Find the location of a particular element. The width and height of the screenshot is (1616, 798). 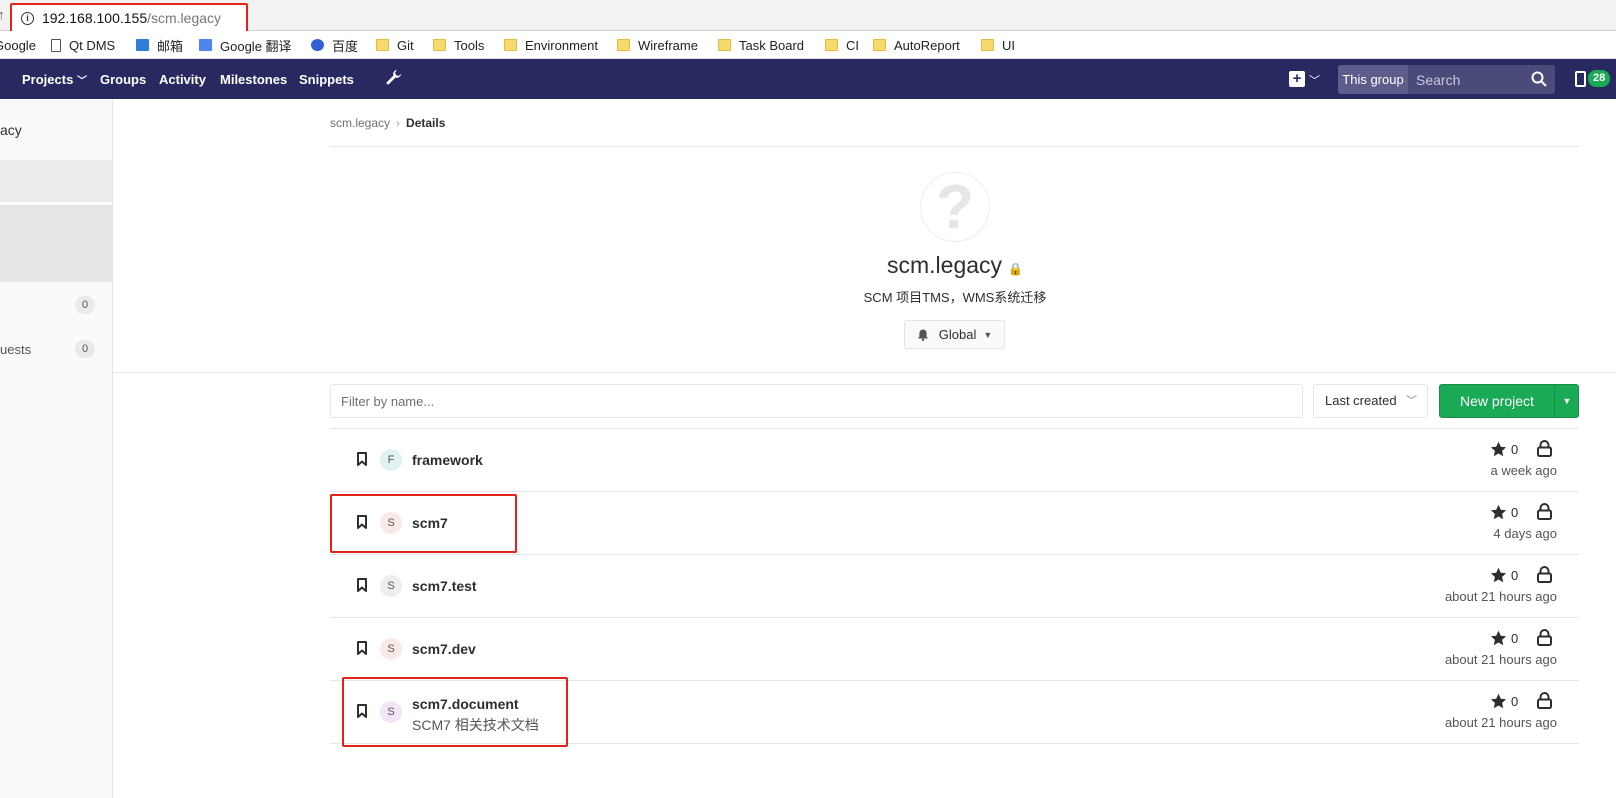

sidebar-item-merge-requests-label: uests is located at coordinates (15, 349).